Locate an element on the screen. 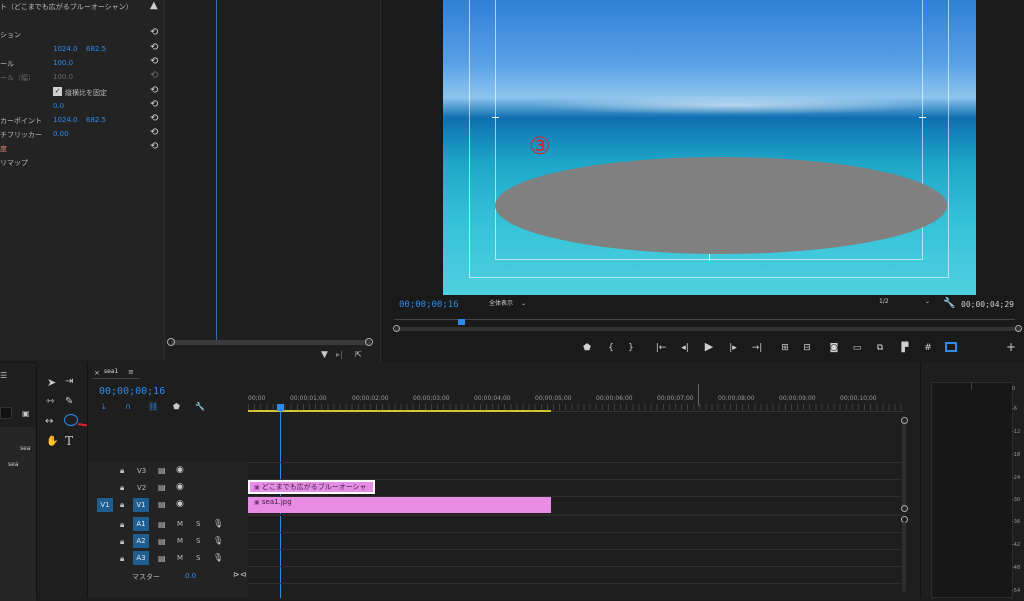 Image resolution: width=1024 pixels, height=601 pixels. timeline-playhead-head is located at coordinates (280, 407).